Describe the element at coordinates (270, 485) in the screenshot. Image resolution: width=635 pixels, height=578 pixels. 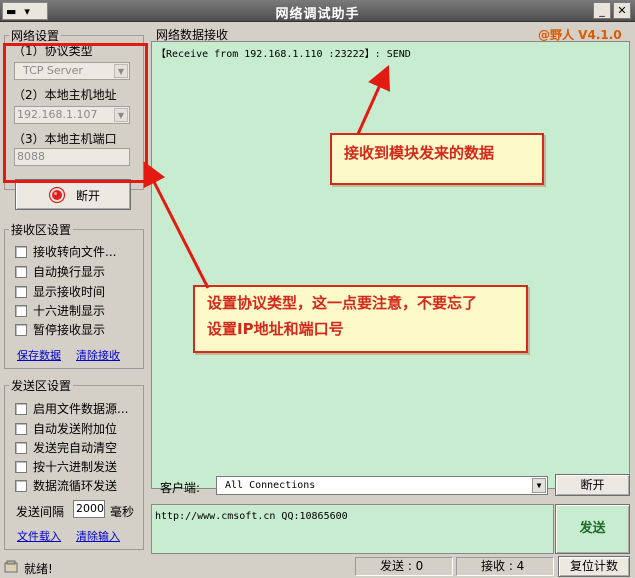
I see `client-value: All Connections` at that location.